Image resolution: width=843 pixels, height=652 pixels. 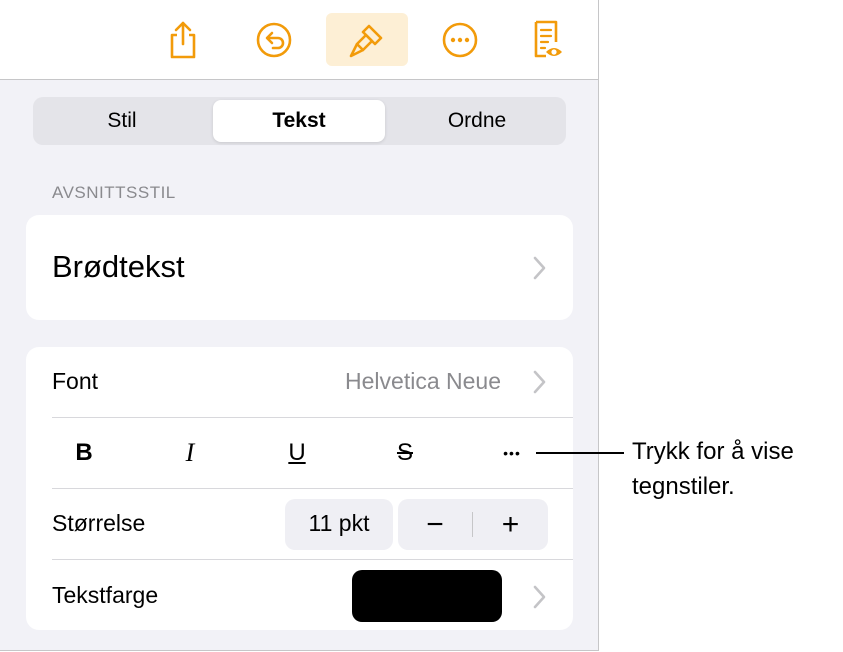 I want to click on tab-stil: Stil, so click(x=122, y=121).